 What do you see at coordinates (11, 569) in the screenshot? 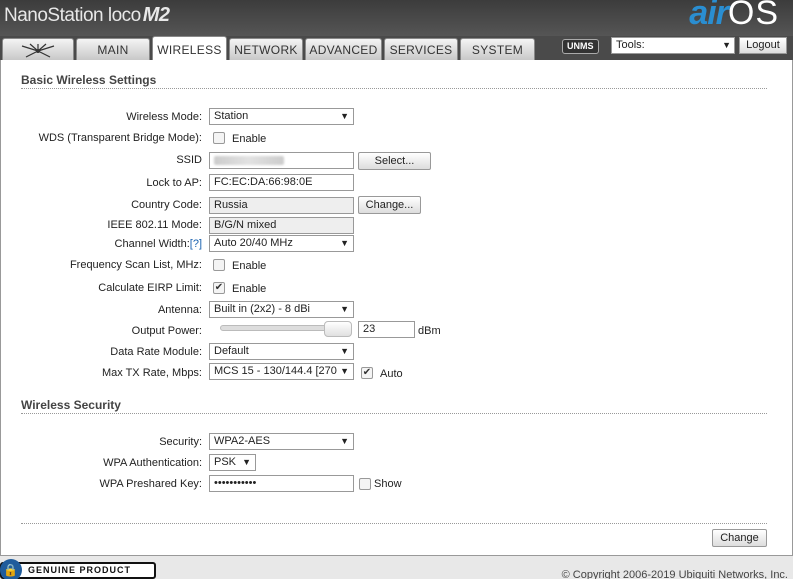
I see `lock-icon: 🔒` at bounding box center [11, 569].